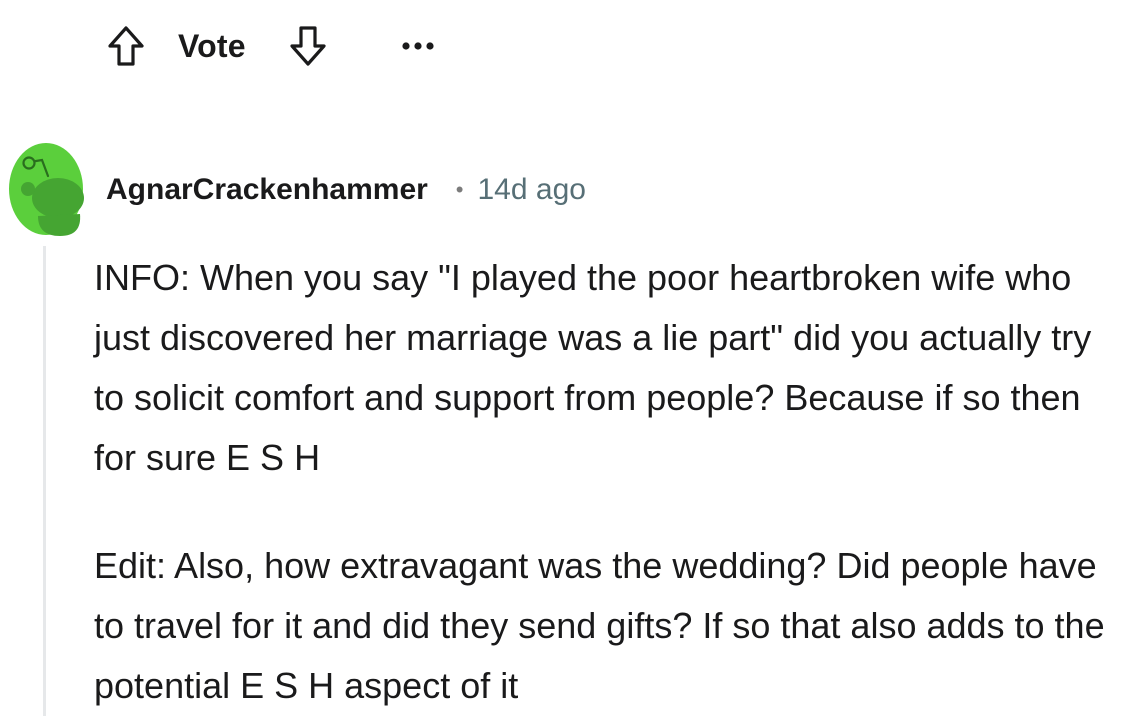 This screenshot has height=716, width=1140. I want to click on upvote-button, so click(126, 46).